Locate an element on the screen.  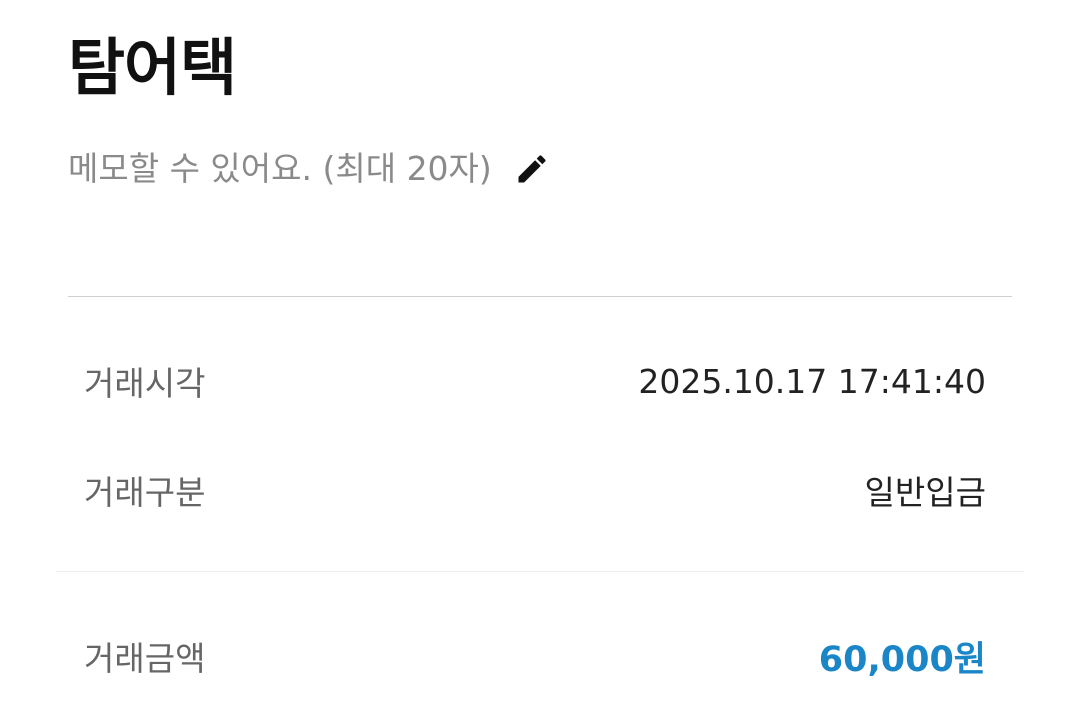
transaction-type-row: 거래구분 일반입금 is located at coordinates (535, 490).